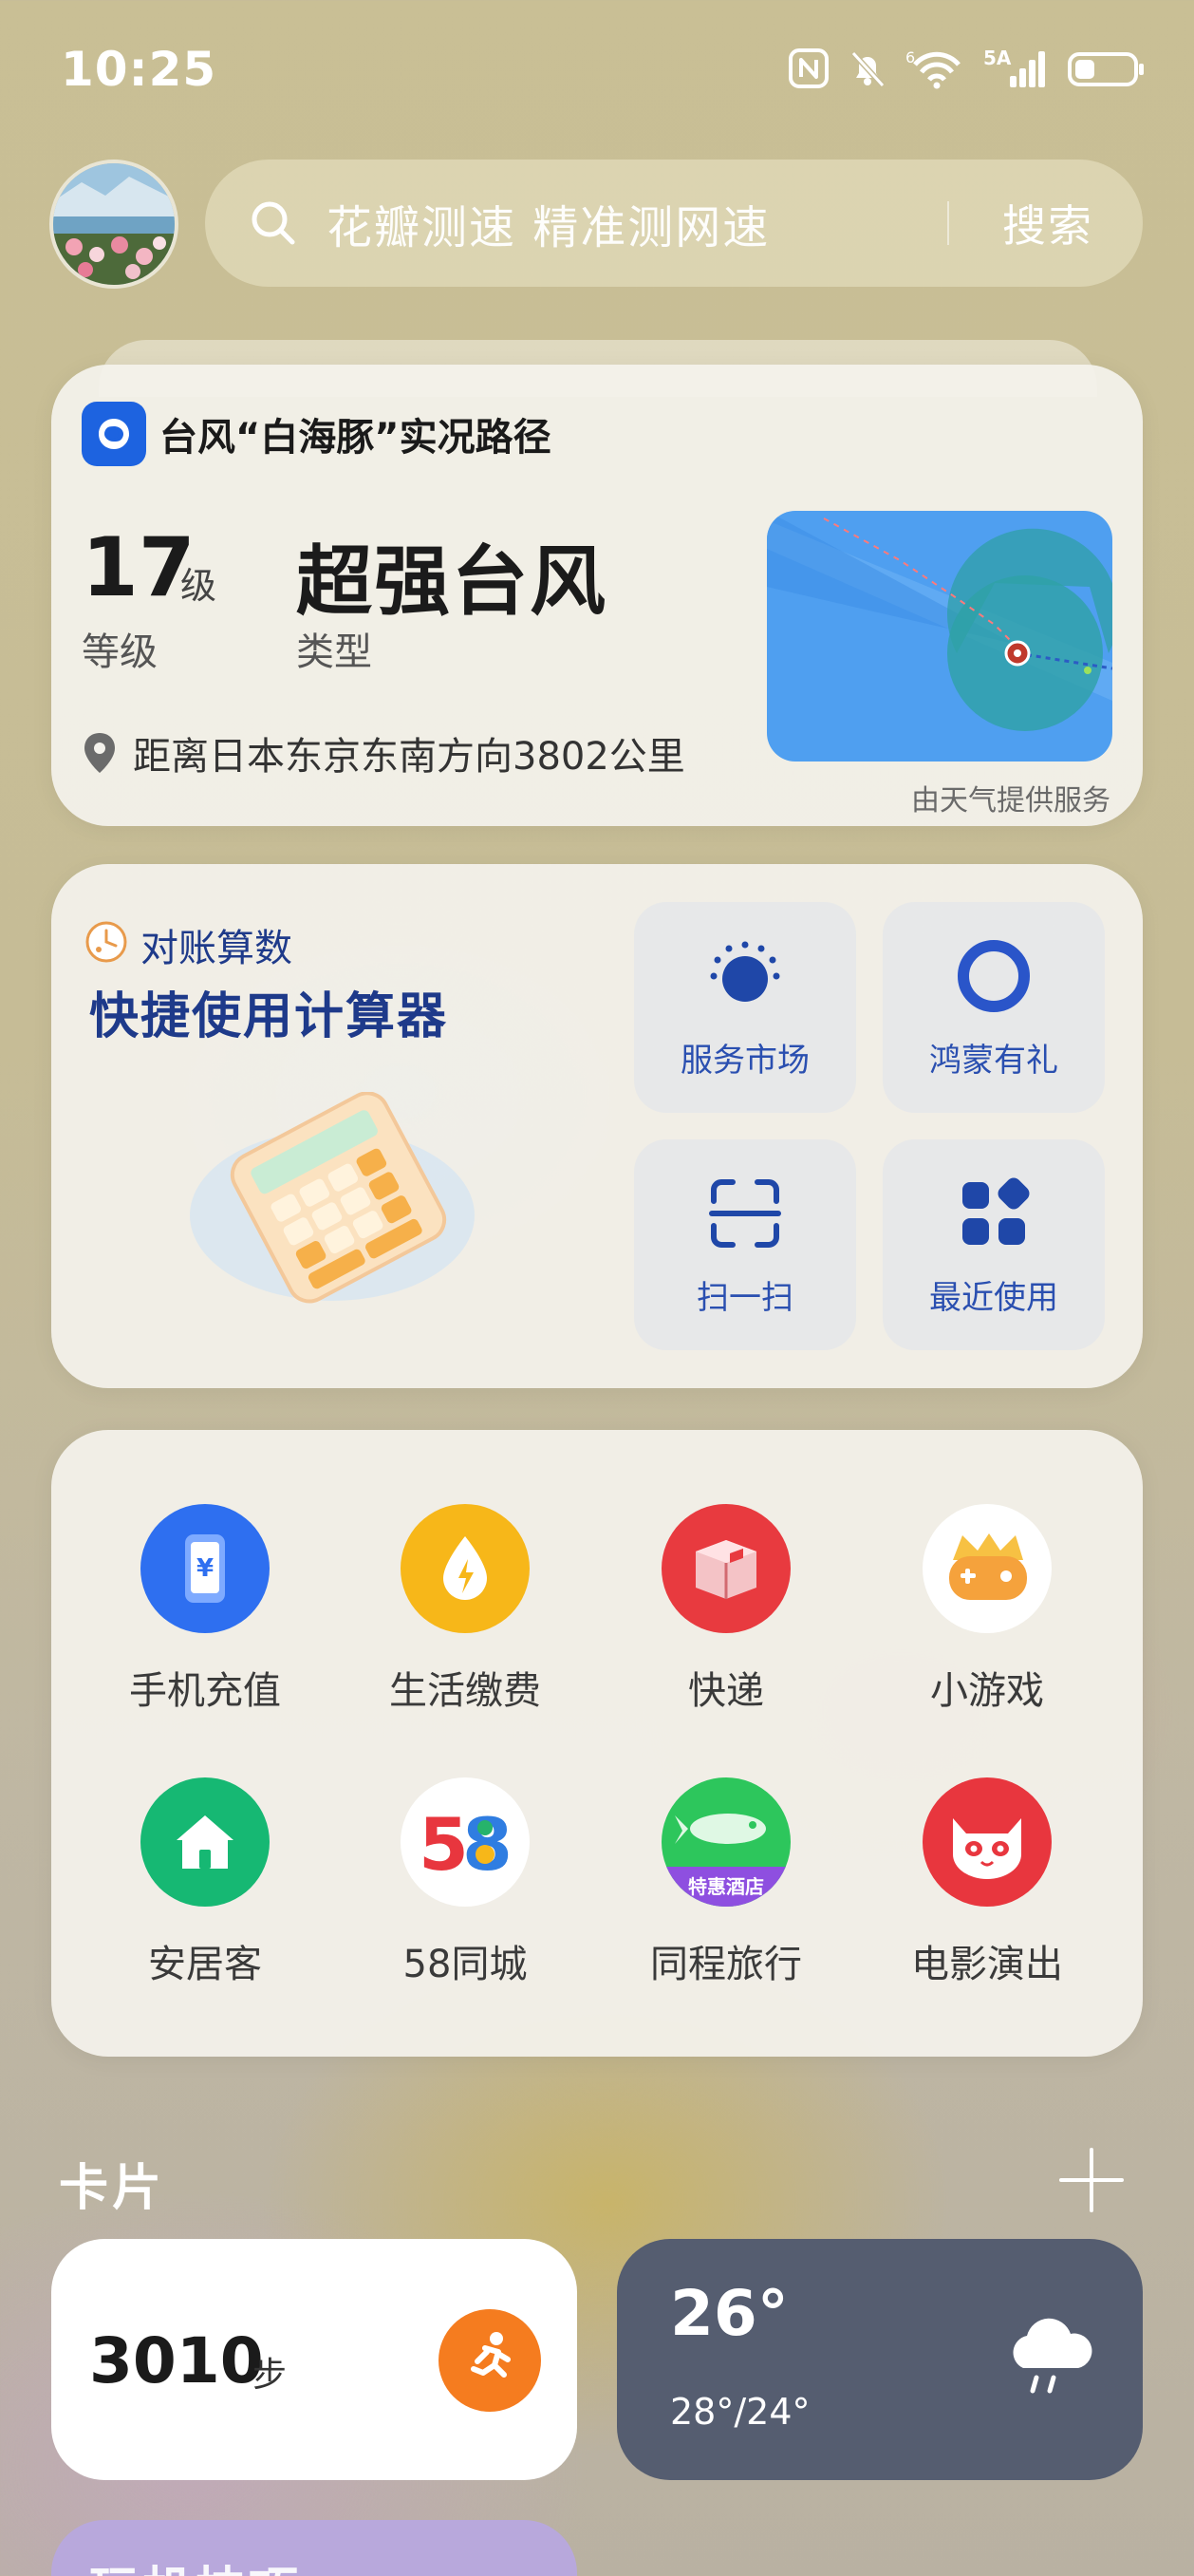 The image size is (1194, 2576). What do you see at coordinates (106, 942) in the screenshot?
I see `calculator-badge-icon` at bounding box center [106, 942].